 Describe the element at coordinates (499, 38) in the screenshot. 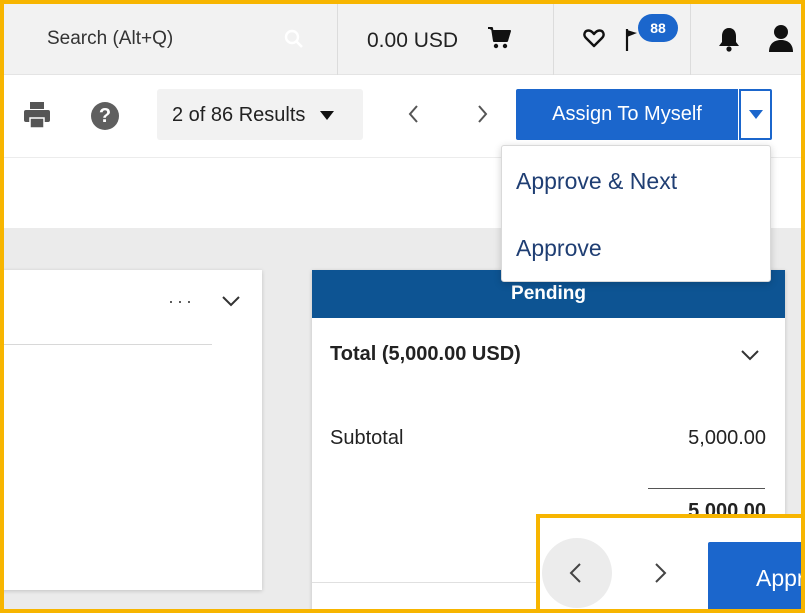

I see `cart-icon` at that location.